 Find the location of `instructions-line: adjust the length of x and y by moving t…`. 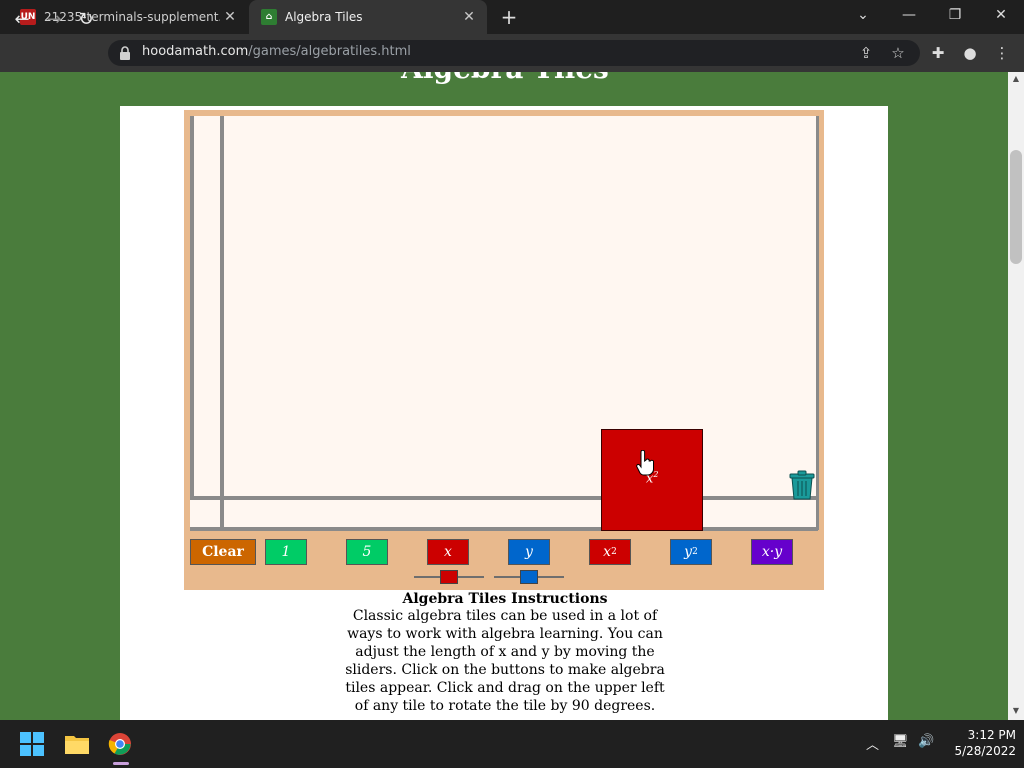

instructions-line: adjust the length of x and y by moving t… is located at coordinates (505, 652).